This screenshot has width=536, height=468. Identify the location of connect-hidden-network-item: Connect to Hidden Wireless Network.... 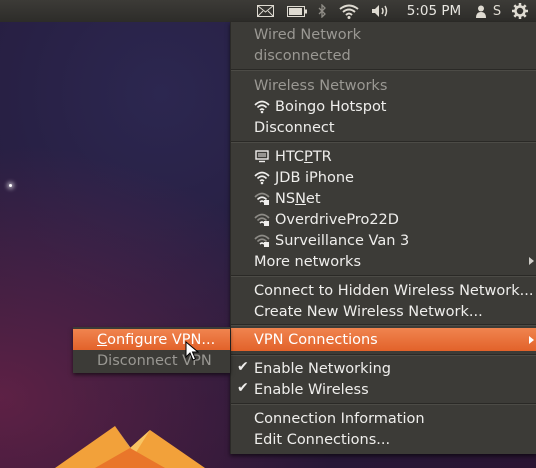
(383, 290).